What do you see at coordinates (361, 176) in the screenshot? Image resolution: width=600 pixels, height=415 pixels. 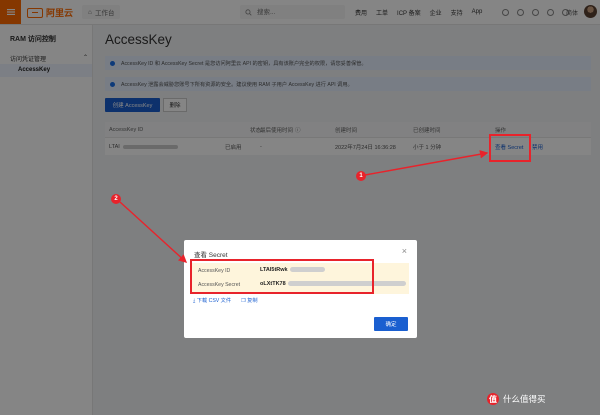 I see `step-1-badge: 1` at bounding box center [361, 176].